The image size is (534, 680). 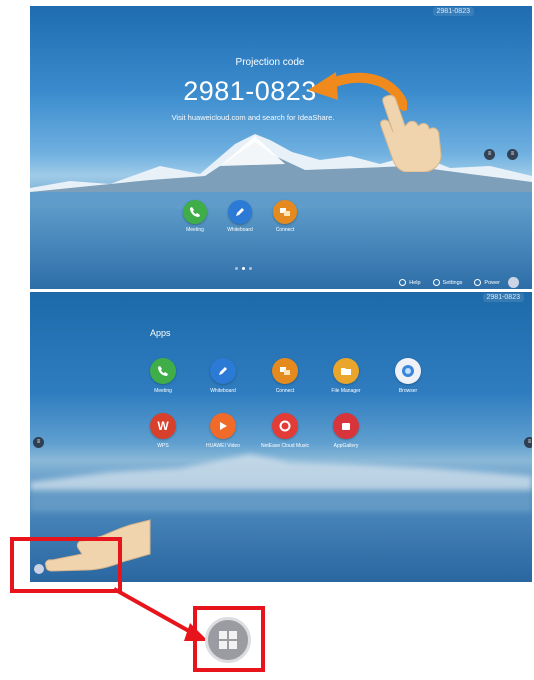 I want to click on app-browser: Browser, so click(x=408, y=376).